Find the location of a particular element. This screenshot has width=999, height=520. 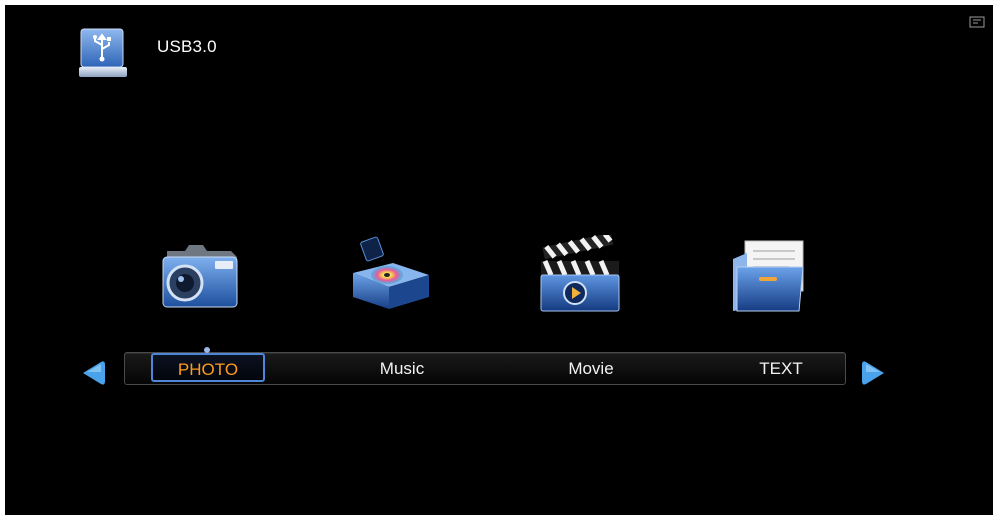

arrow-left-icon is located at coordinates (93, 373).